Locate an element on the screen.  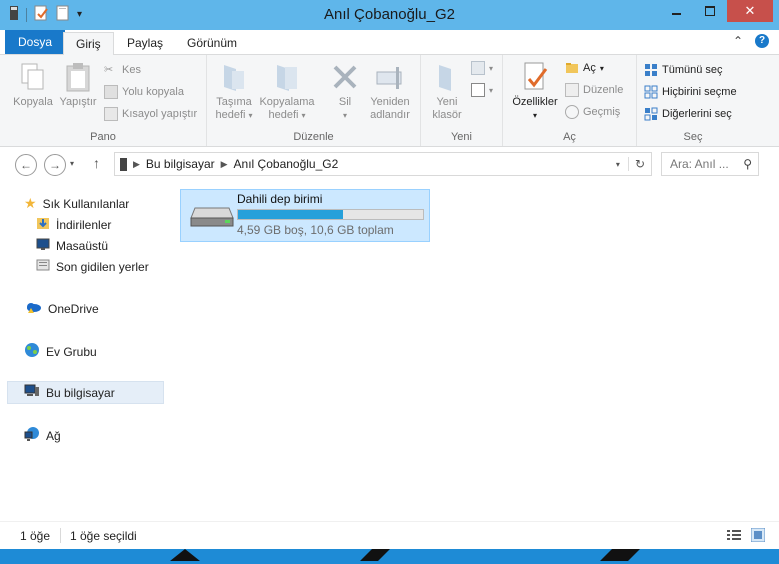
back-button: ← is located at coordinates (26, 165).